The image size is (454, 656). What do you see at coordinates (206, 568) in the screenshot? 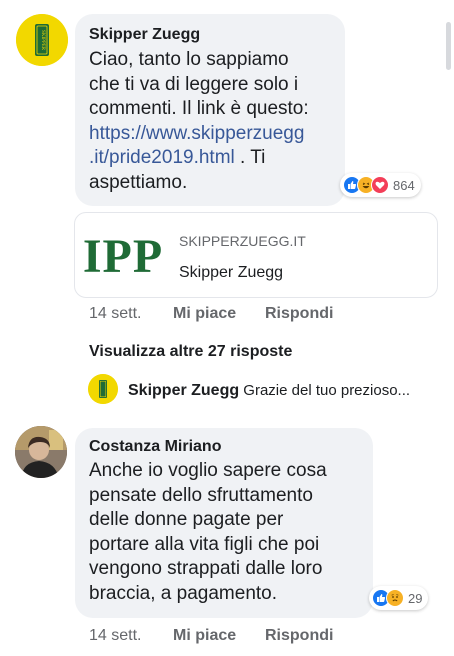
I see `comment-line: vengono strappati dalle loro` at bounding box center [206, 568].